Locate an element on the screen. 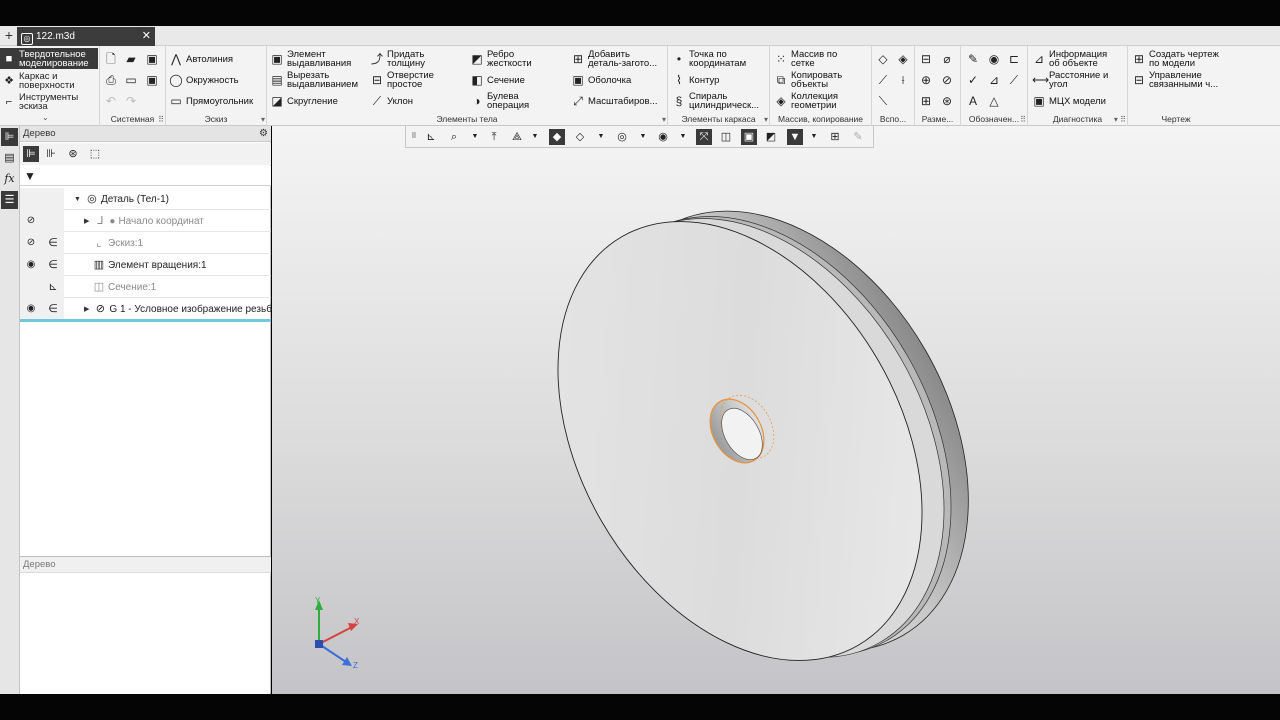 This screenshot has height=720, width=1280. hole-button: ⊟ Отверстие простое is located at coordinates (402, 80).